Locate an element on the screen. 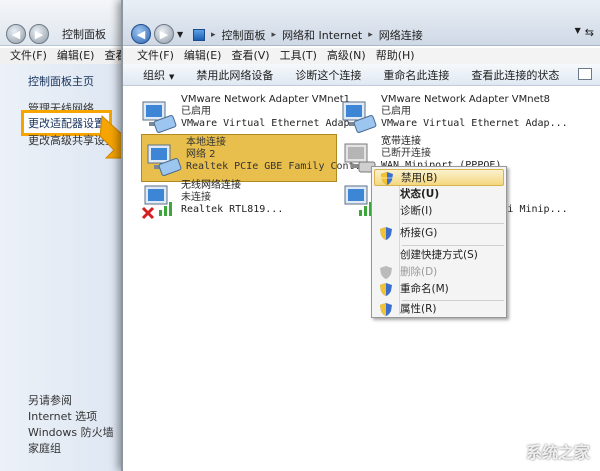  see-also-firewall: Windows 防火墙 is located at coordinates (71, 432).